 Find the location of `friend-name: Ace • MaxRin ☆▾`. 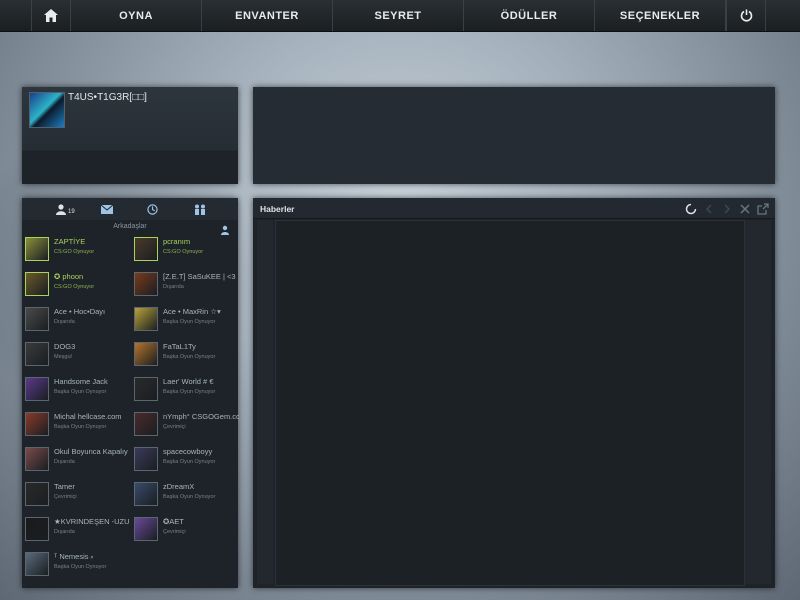

friend-name: Ace • MaxRin ☆▾ is located at coordinates (192, 311).